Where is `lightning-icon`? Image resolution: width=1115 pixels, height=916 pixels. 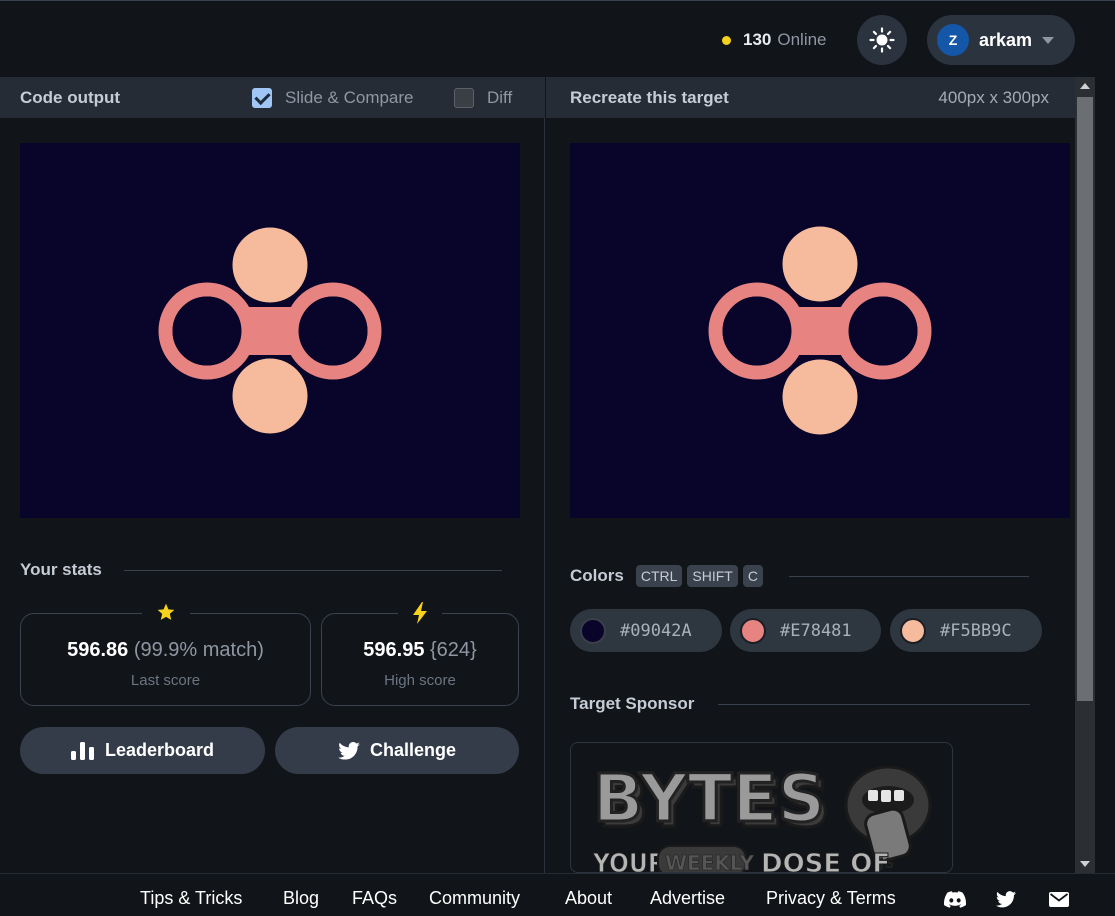 lightning-icon is located at coordinates (420, 615).